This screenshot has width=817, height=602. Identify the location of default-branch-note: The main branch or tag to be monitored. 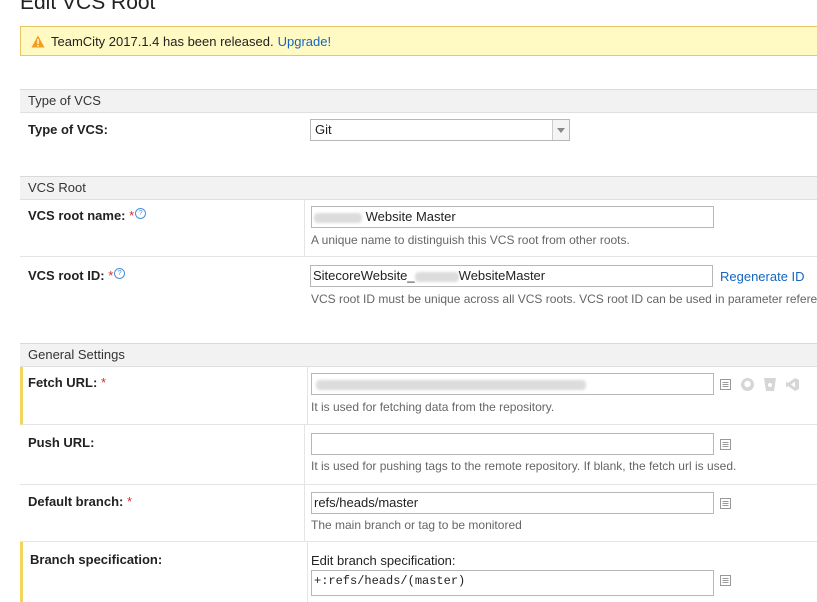
(416, 525).